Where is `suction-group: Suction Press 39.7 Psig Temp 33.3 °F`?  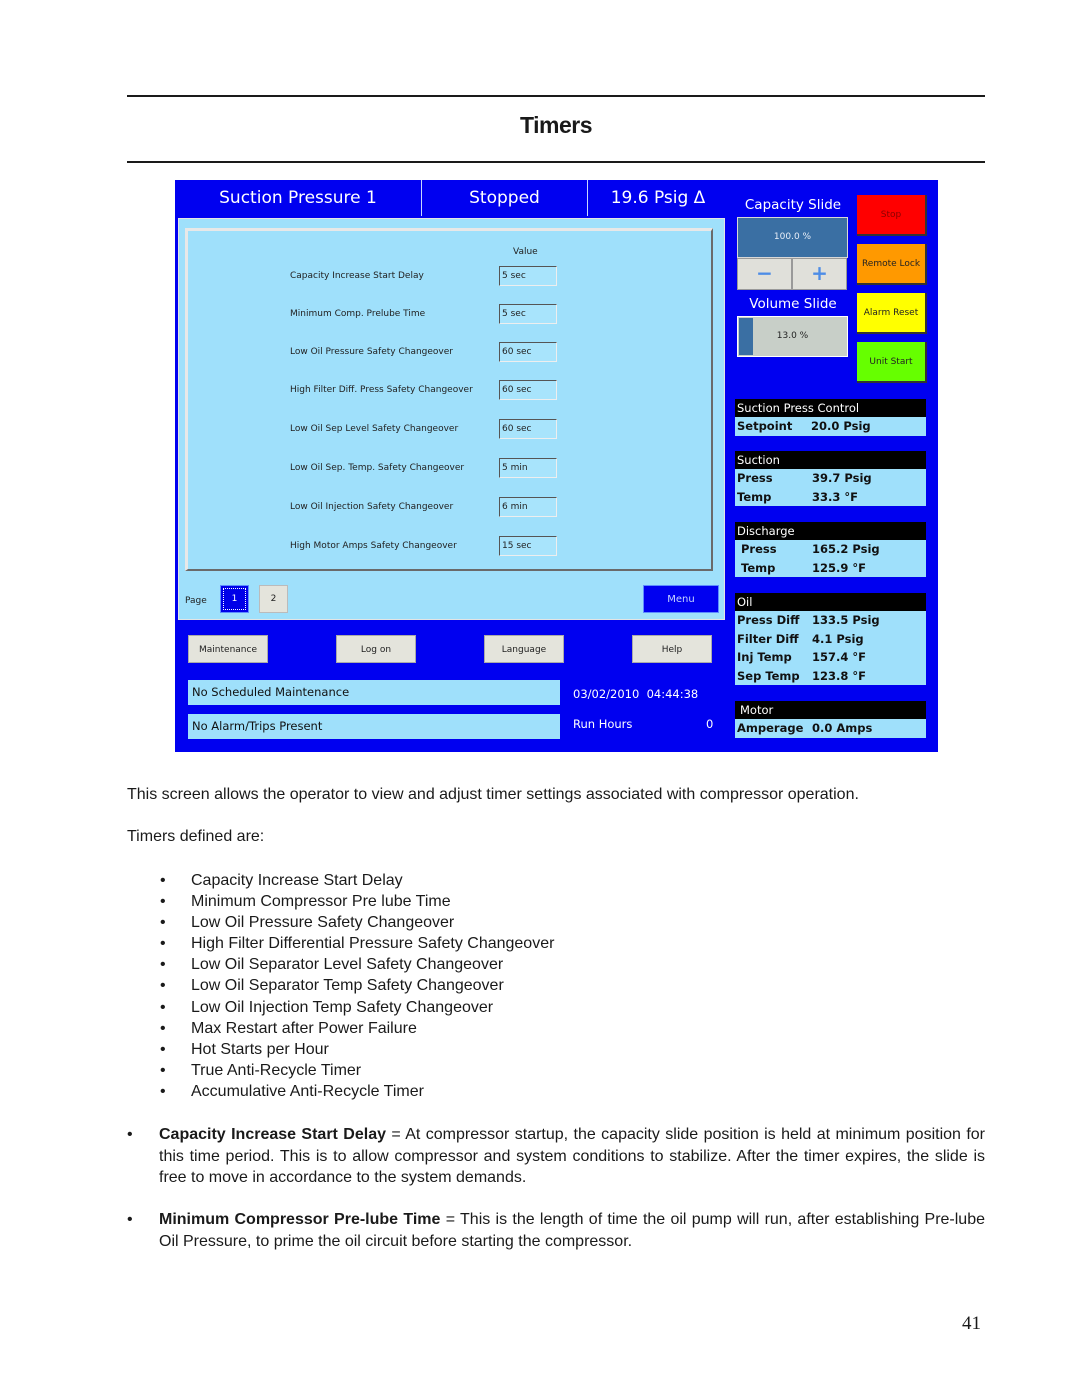 suction-group: Suction Press 39.7 Psig Temp 33.3 °F is located at coordinates (830, 478).